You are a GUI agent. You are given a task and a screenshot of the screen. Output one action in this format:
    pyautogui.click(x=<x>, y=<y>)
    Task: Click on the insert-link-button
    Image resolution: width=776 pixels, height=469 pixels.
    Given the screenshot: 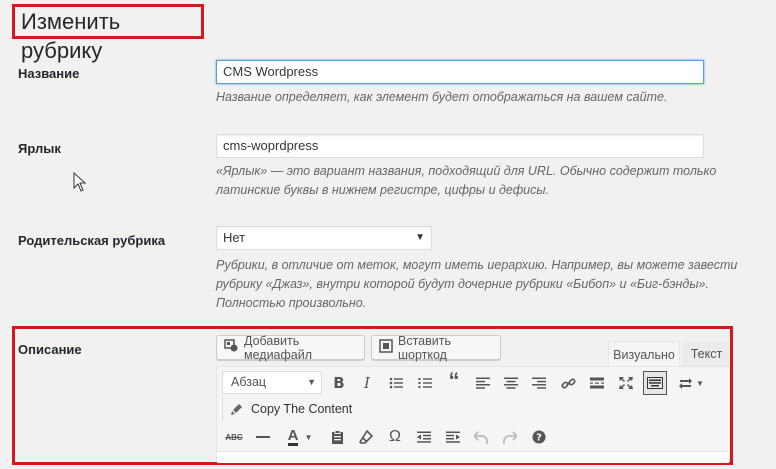 What is the action you would take?
    pyautogui.click(x=568, y=383)
    